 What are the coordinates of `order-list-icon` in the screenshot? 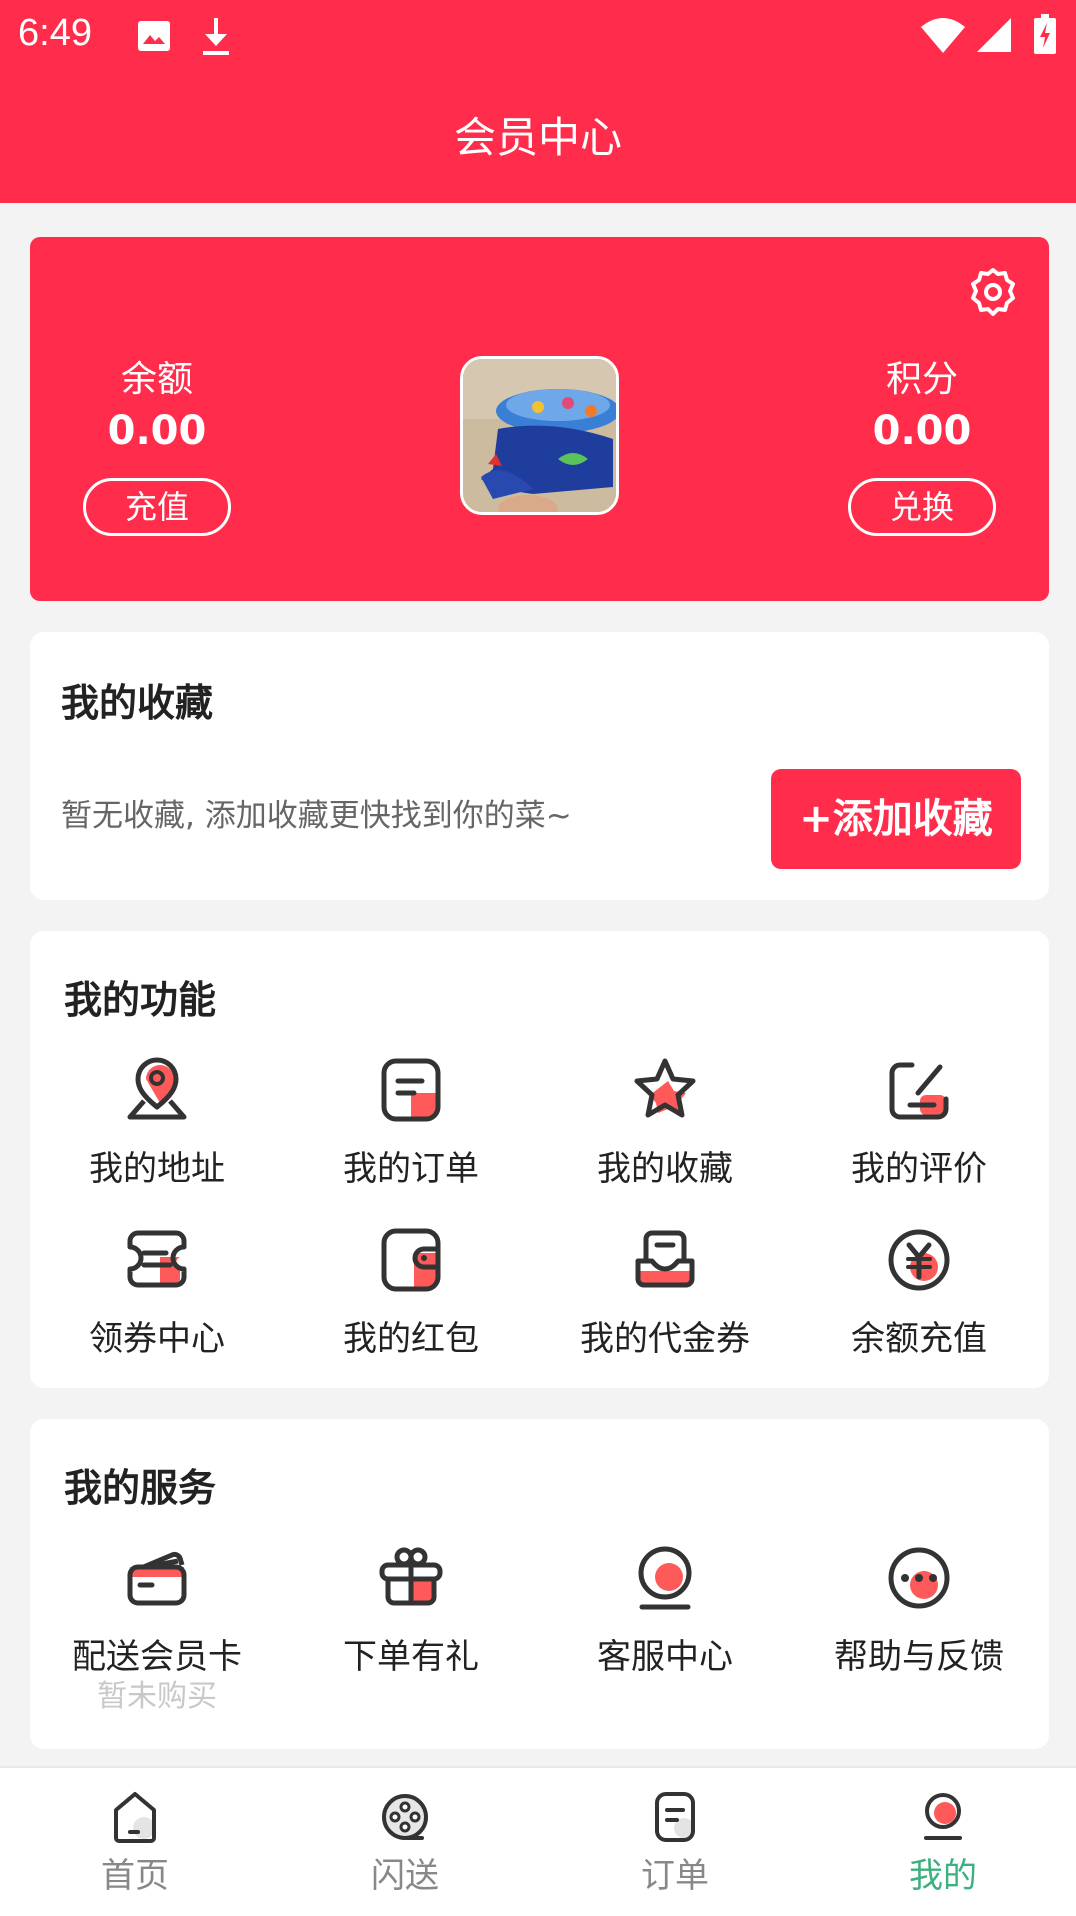 It's located at (411, 1090).